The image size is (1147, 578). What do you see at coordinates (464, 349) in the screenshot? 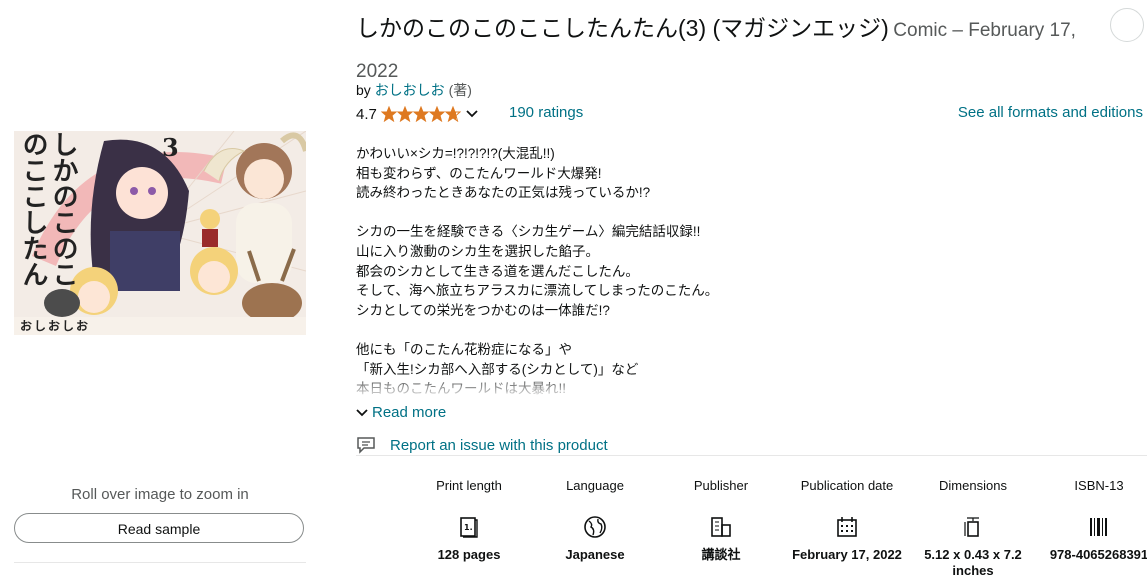
I see `description-line: 他にも「のこたん花粉症になる」や` at bounding box center [464, 349].